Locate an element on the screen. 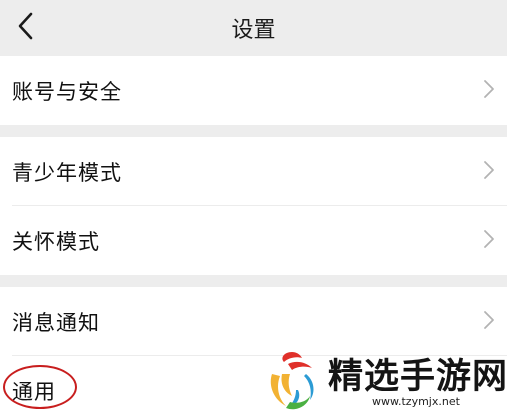 This screenshot has width=507, height=414. watermark: 精选手游网 www.tzymjx.net is located at coordinates (384, 379).